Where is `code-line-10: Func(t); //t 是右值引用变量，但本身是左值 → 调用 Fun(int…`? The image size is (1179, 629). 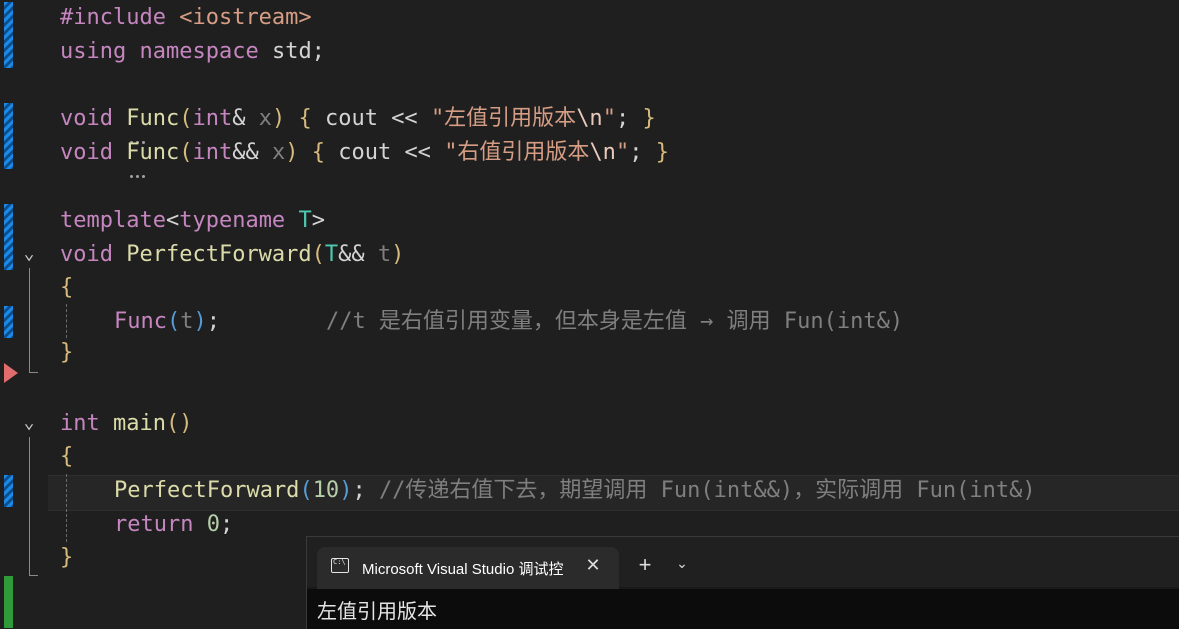
code-line-10: Func(t); //t 是右值引用变量，但本身是左值 → 调用 Fun(int… is located at coordinates (508, 322).